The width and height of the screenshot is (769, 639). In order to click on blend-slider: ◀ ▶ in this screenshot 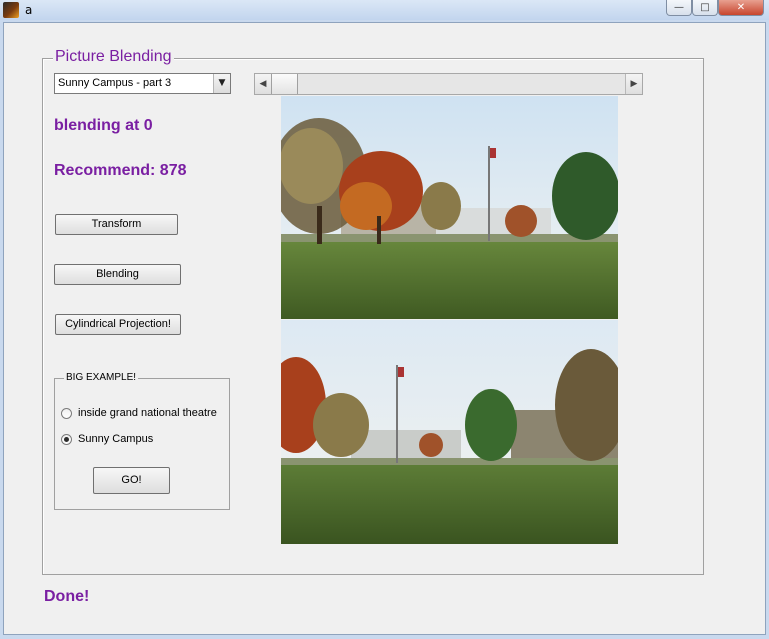, I will do `click(448, 84)`.